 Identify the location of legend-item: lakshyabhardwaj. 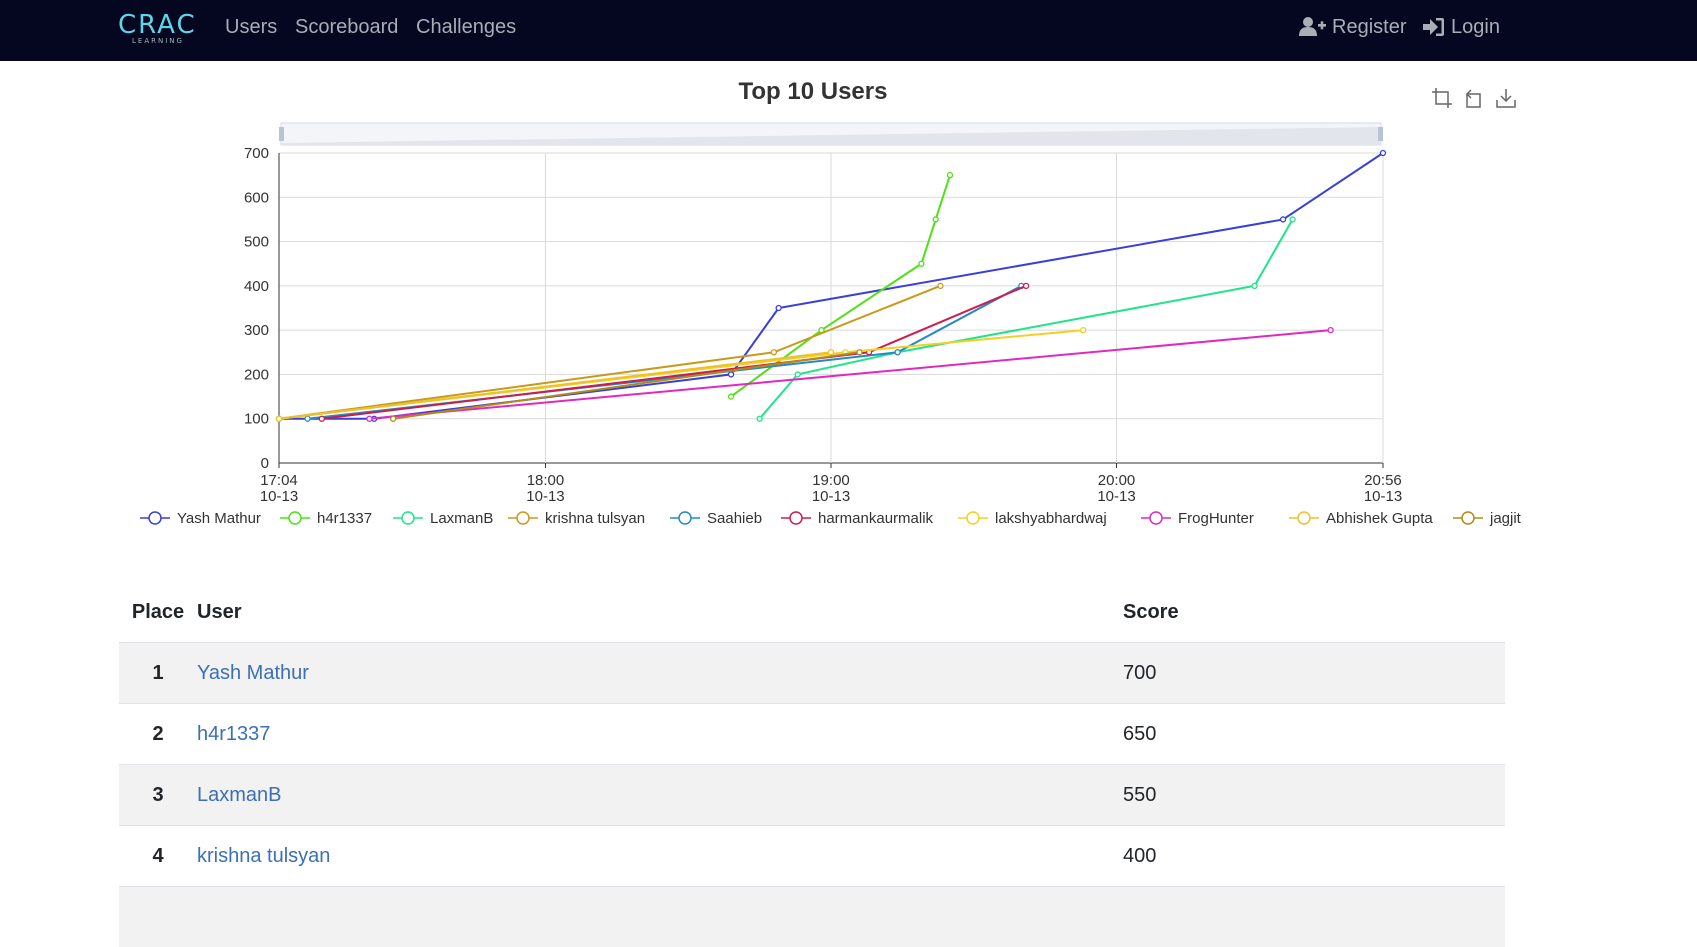
(1032, 518).